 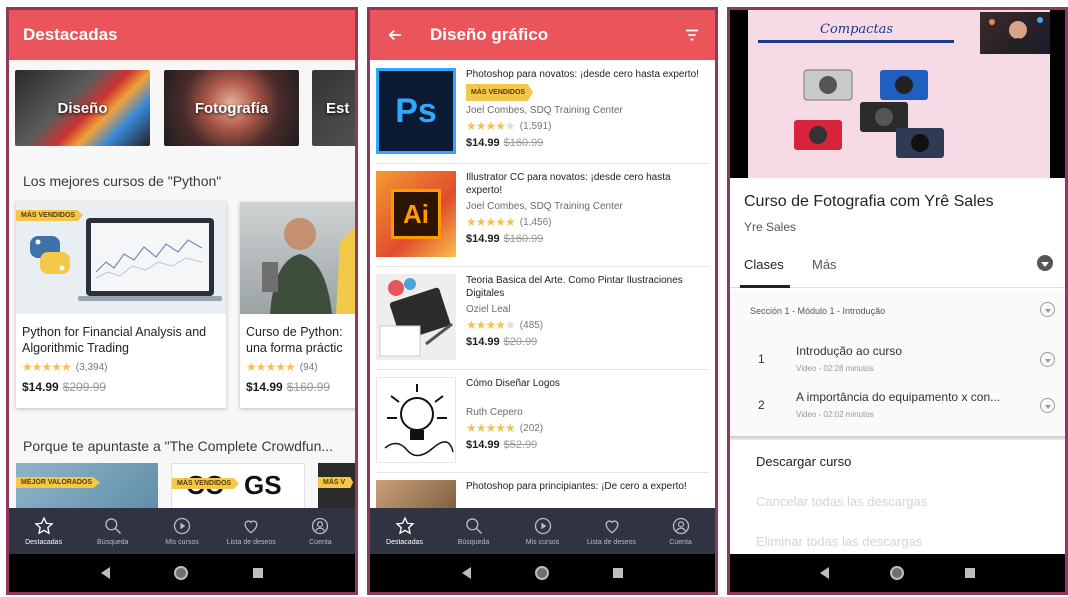 What do you see at coordinates (835, 368) in the screenshot?
I see `lesson-meta: Video - 02:28 minutos` at bounding box center [835, 368].